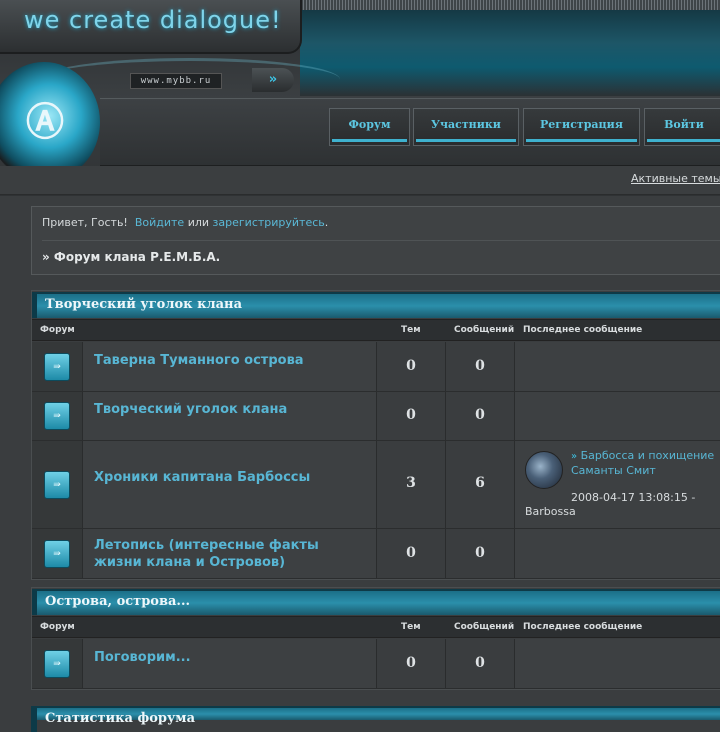 The height and width of the screenshot is (732, 720). Describe the element at coordinates (229, 360) in the screenshot. I see `forum-link: Таверна Туманного острова` at that location.